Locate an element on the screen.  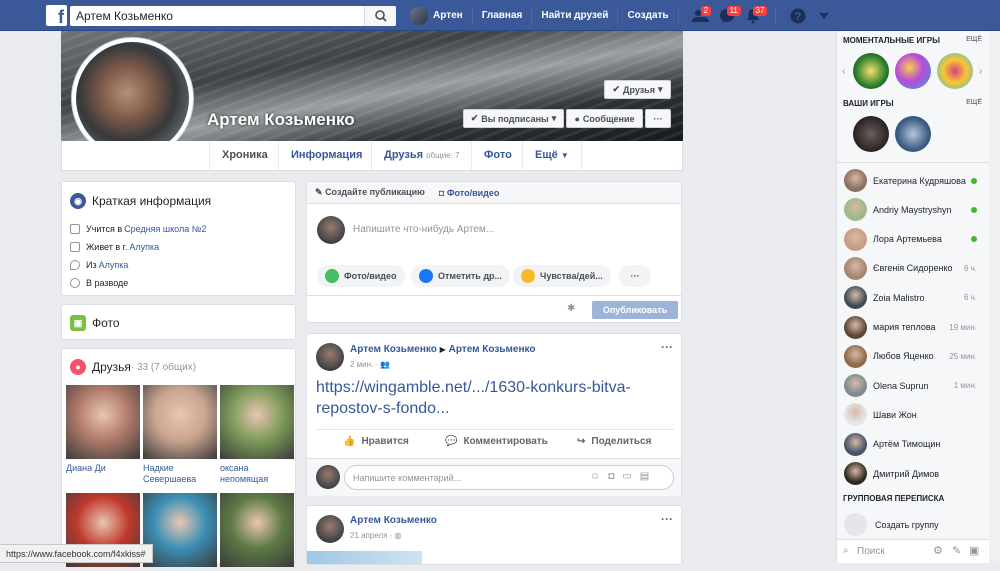
gear-icon: ⚙ is located at coordinates (938, 550).